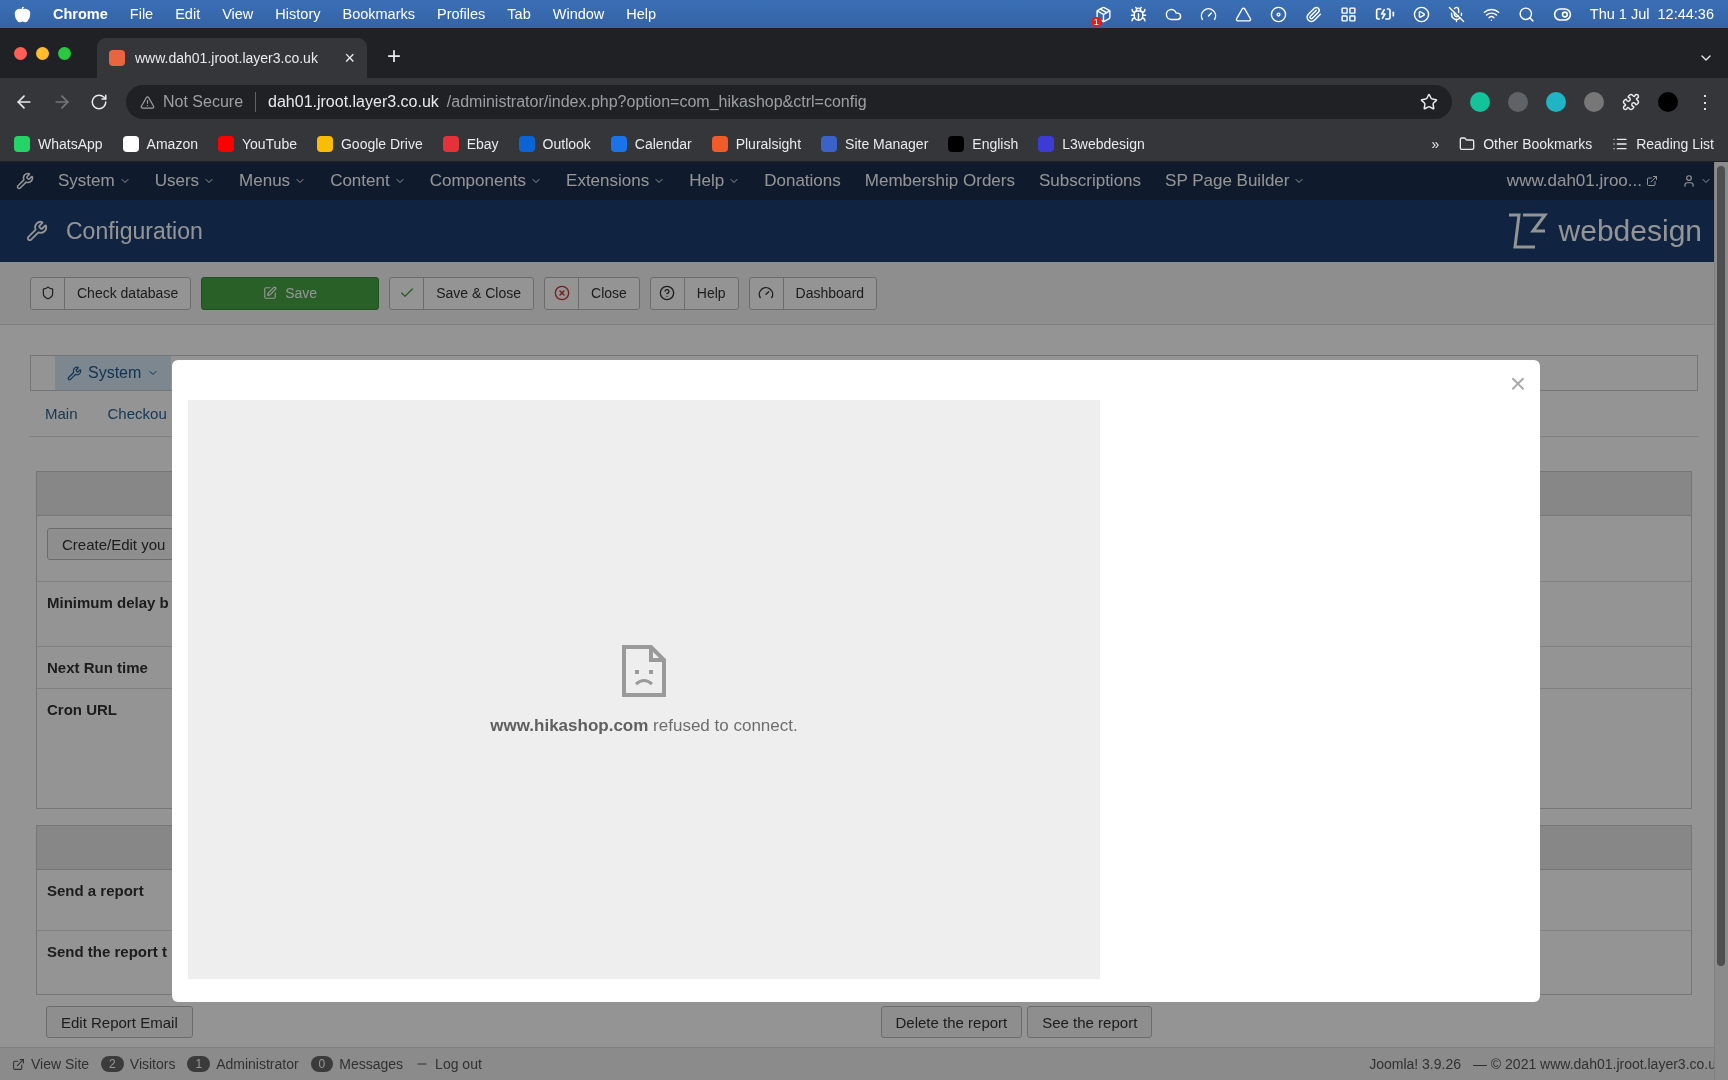 This screenshot has width=1728, height=1080. Describe the element at coordinates (939, 181) in the screenshot. I see `nav-item: Membership Orders` at that location.